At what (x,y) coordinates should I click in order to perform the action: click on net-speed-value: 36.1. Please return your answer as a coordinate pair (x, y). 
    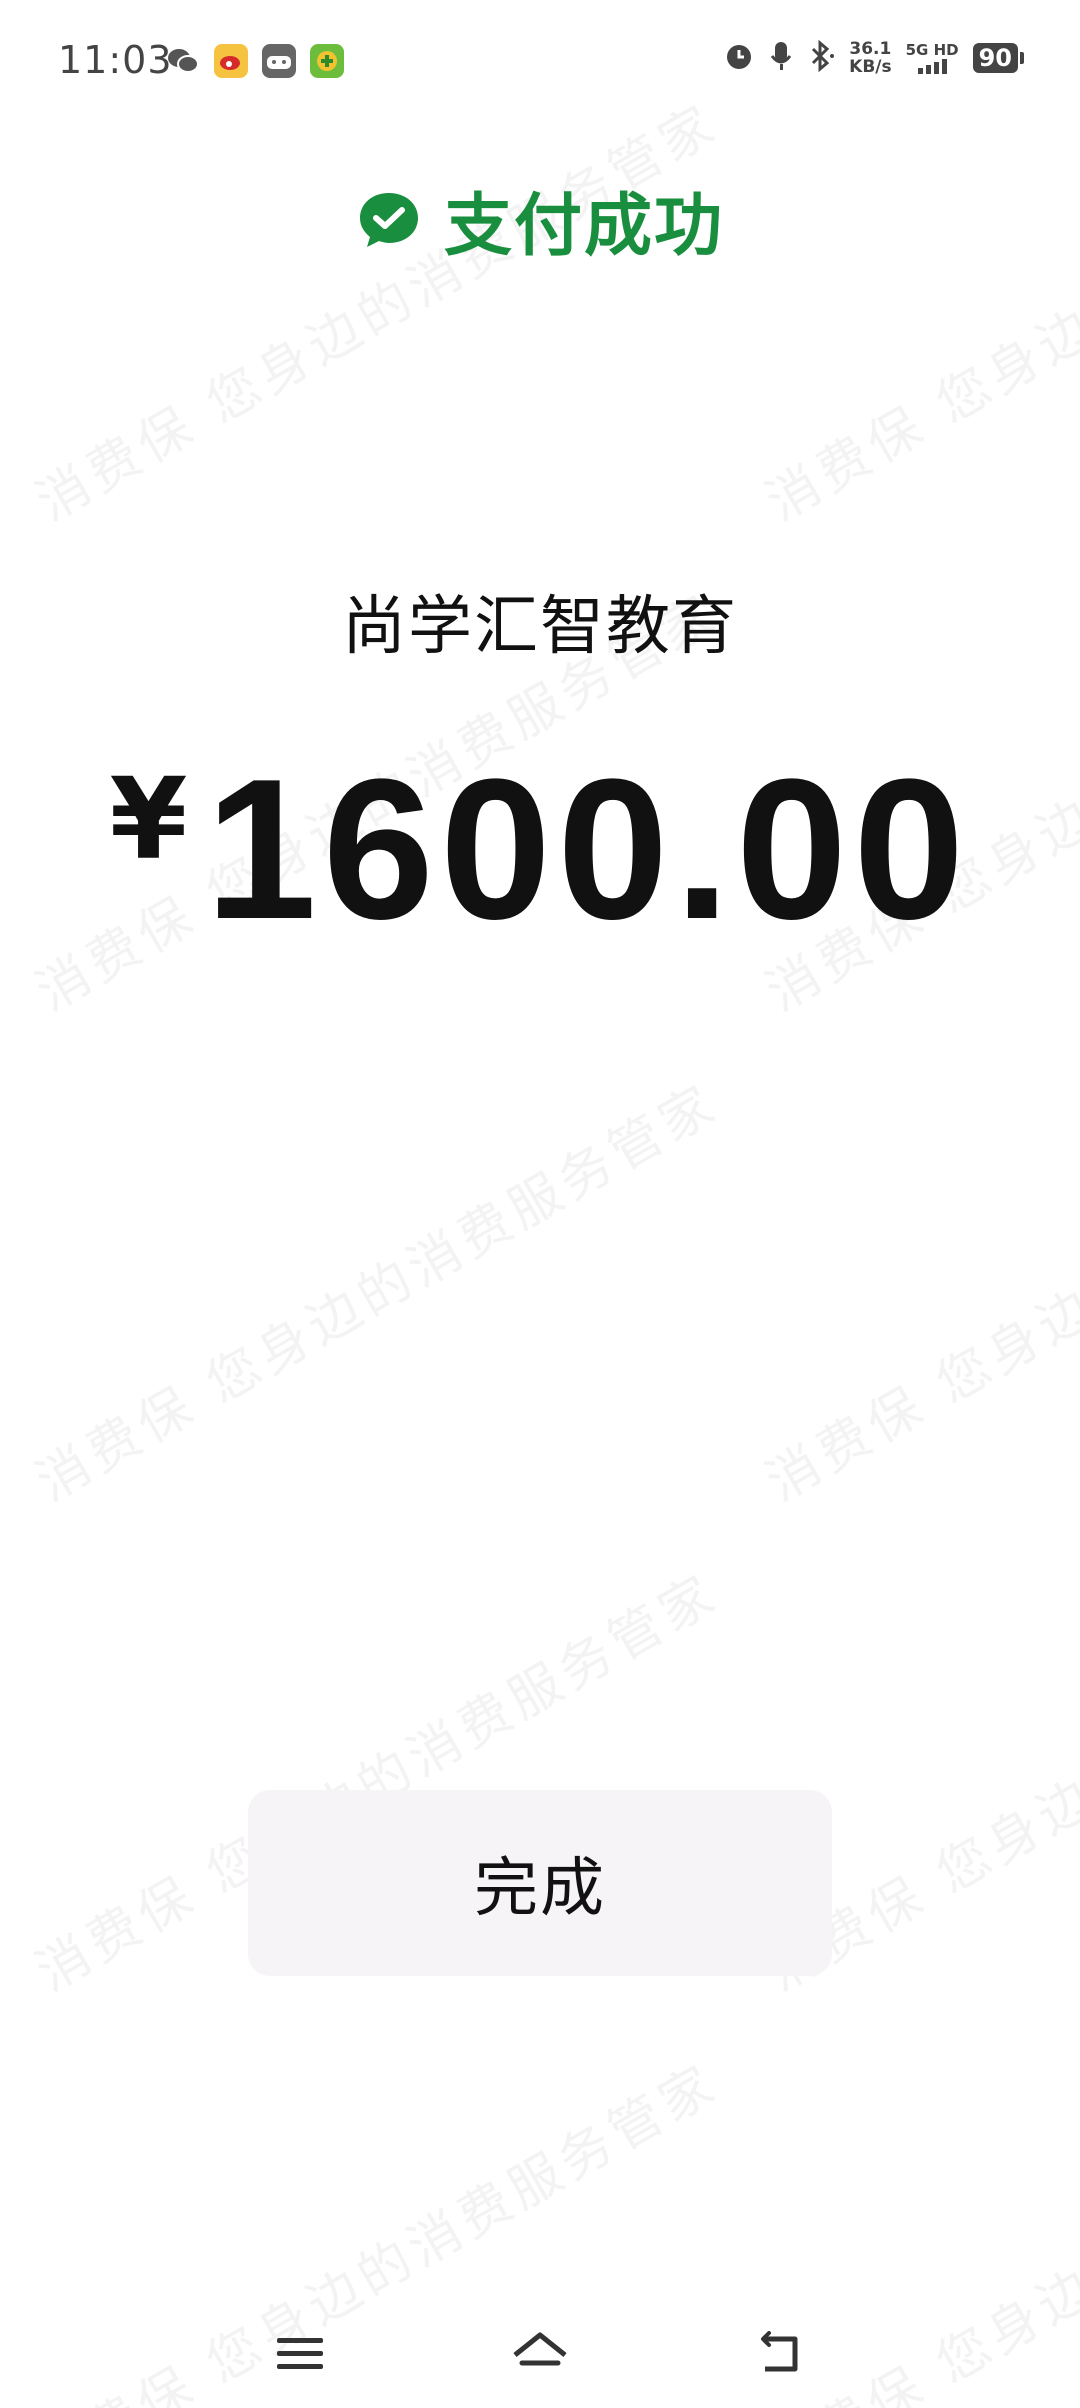
    Looking at the image, I should click on (870, 49).